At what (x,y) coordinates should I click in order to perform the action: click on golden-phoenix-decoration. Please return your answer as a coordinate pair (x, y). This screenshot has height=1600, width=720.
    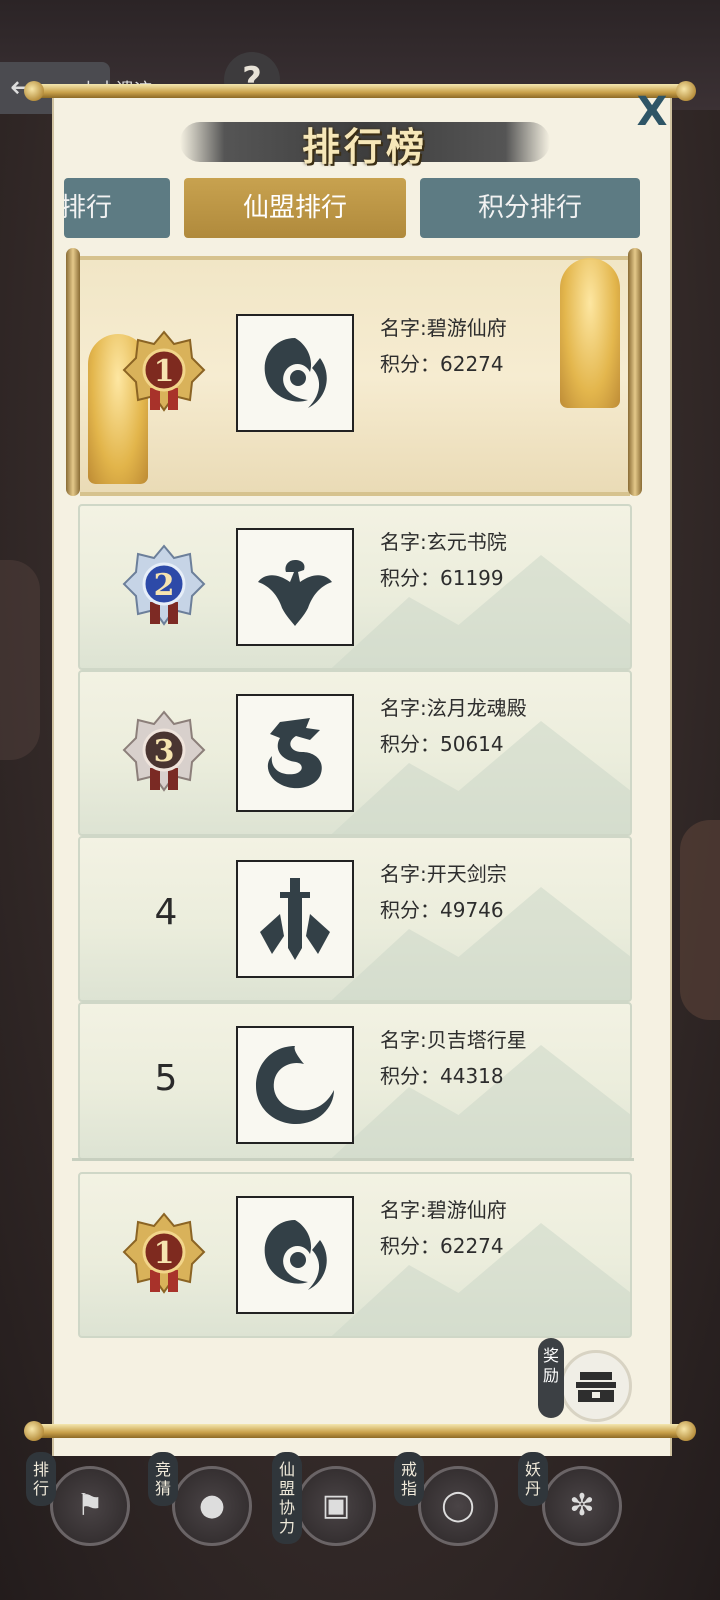
    Looking at the image, I should click on (590, 333).